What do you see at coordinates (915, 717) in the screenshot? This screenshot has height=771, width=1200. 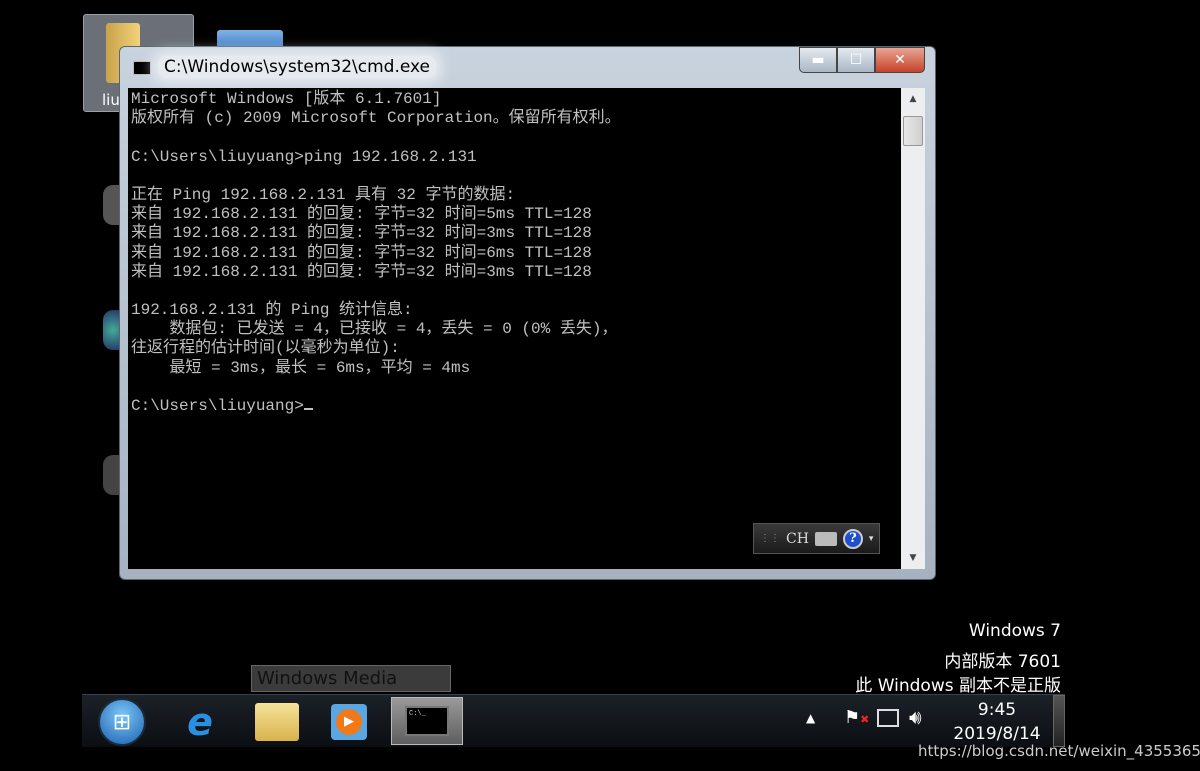 I see `volume-icon: 🔊︎` at bounding box center [915, 717].